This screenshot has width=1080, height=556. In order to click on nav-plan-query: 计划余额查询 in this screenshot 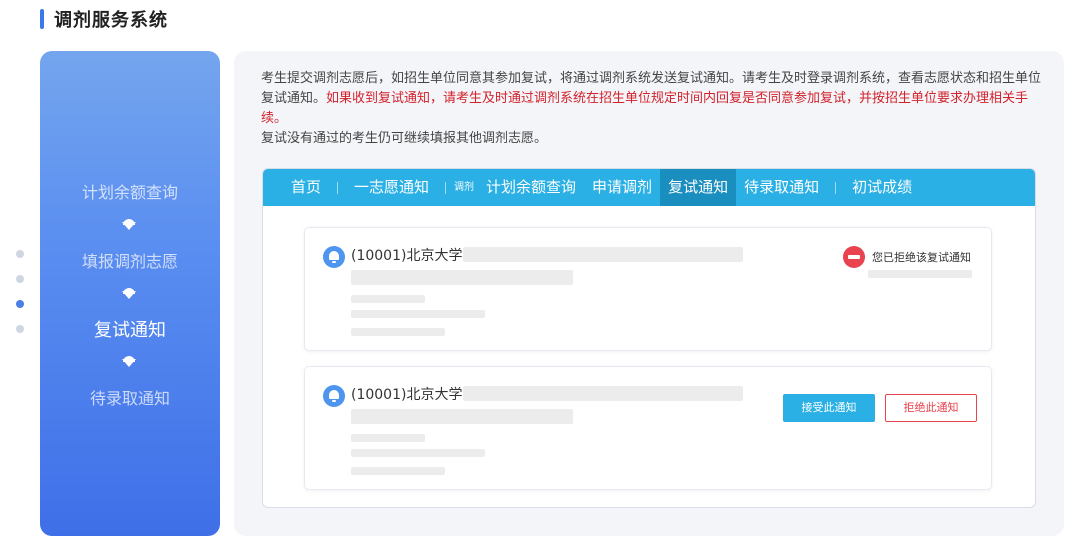, I will do `click(531, 187)`.